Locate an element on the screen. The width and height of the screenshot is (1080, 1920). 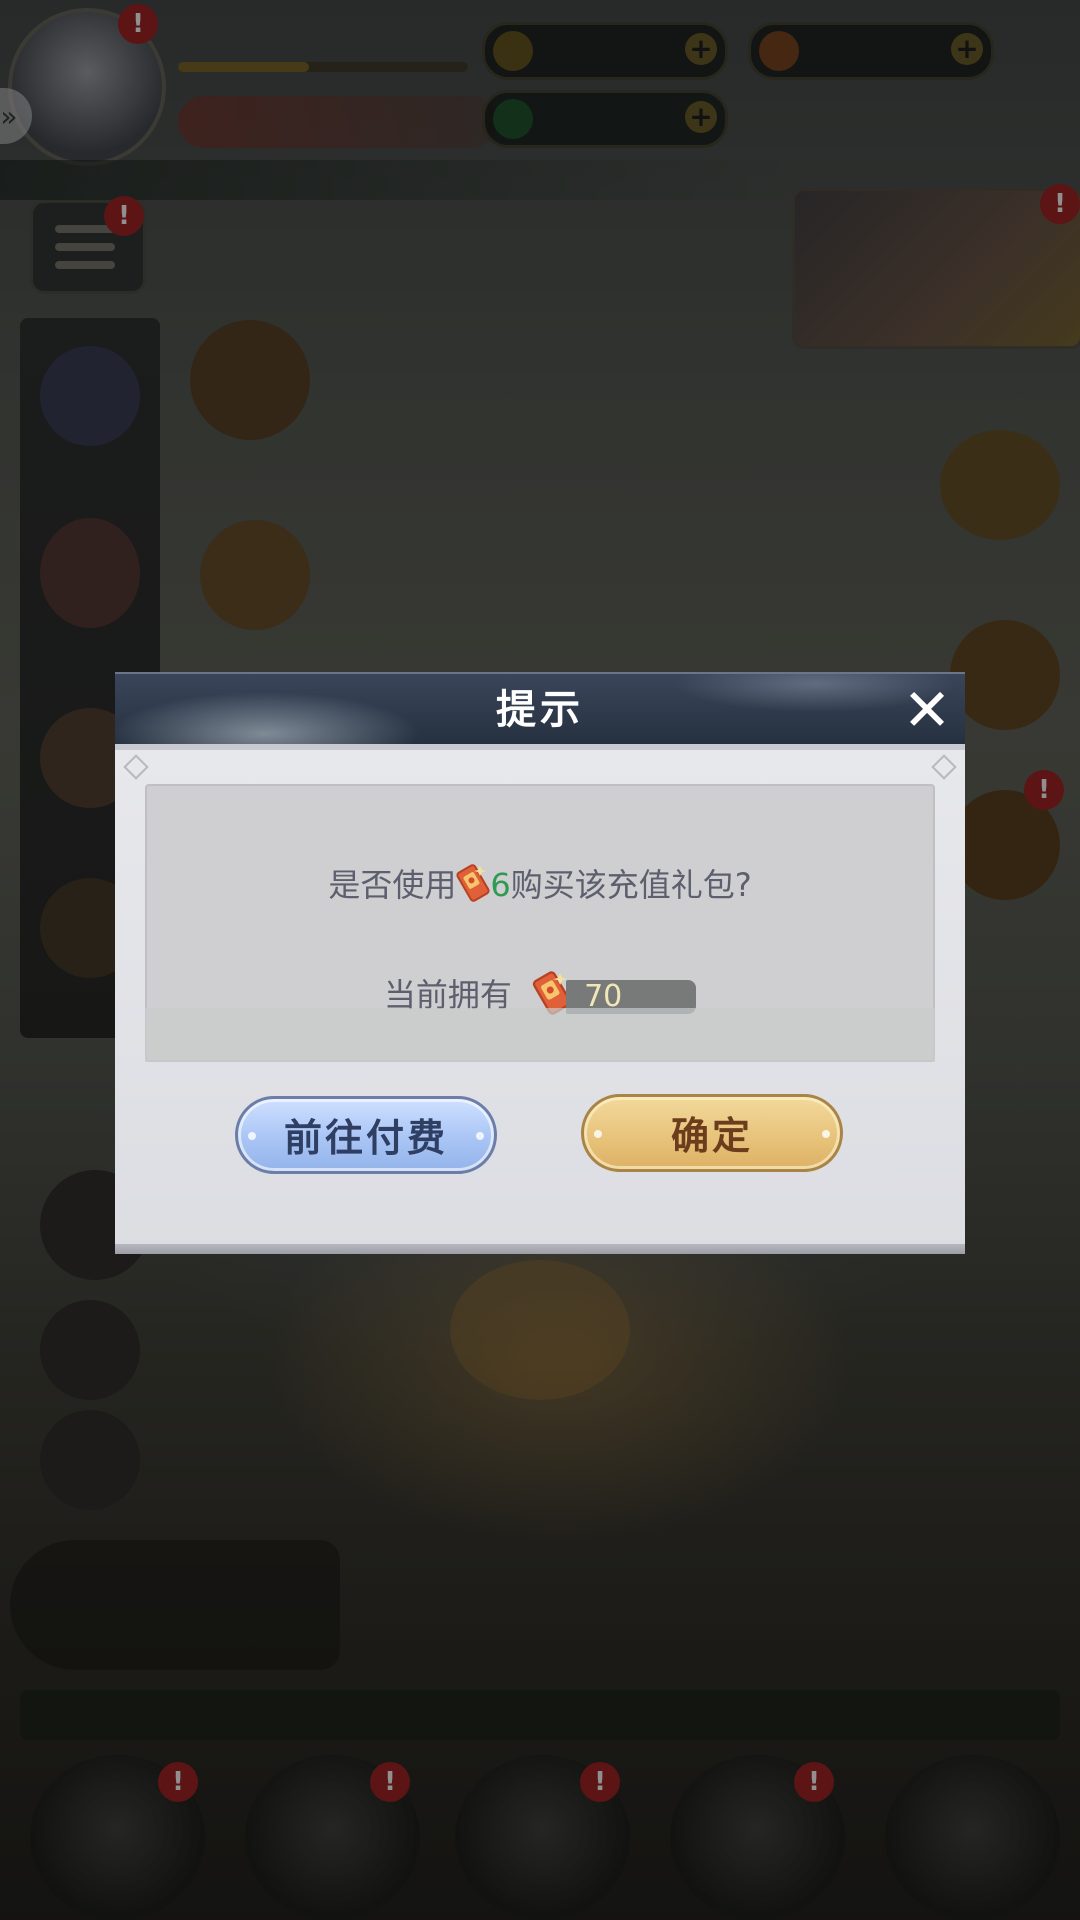
owned-amount: 70 is located at coordinates (631, 997).